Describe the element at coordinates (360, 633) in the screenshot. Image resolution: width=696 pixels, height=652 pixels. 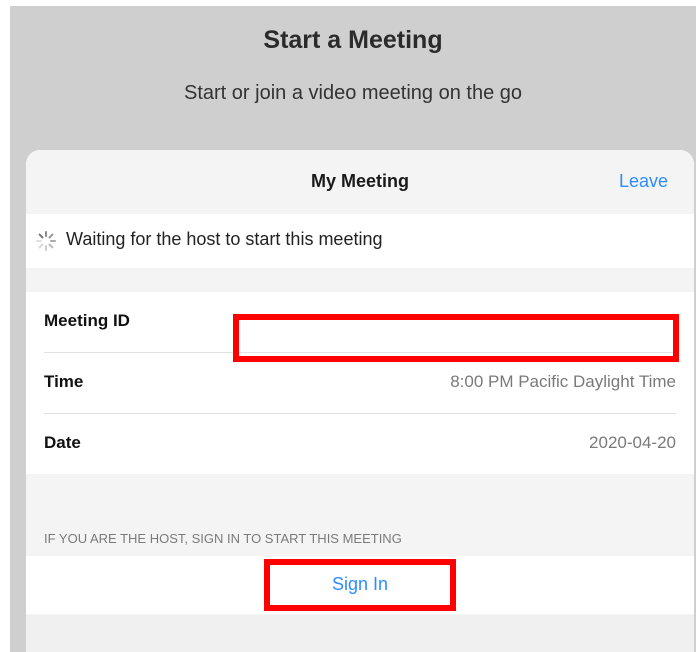
I see `bottom-separator` at that location.